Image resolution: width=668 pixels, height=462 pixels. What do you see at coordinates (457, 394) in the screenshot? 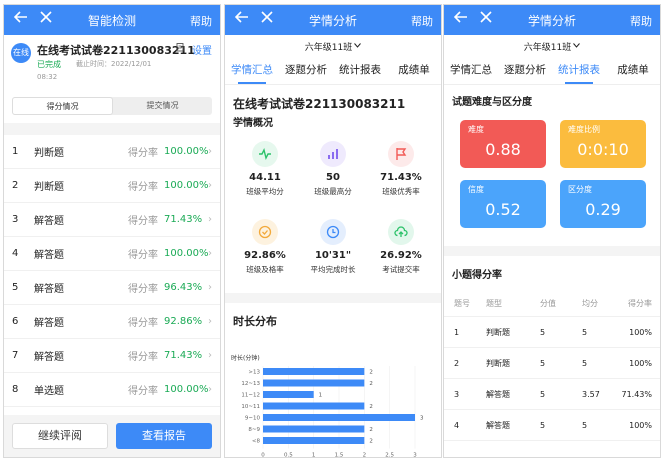
I see `table-cell: 3` at bounding box center [457, 394].